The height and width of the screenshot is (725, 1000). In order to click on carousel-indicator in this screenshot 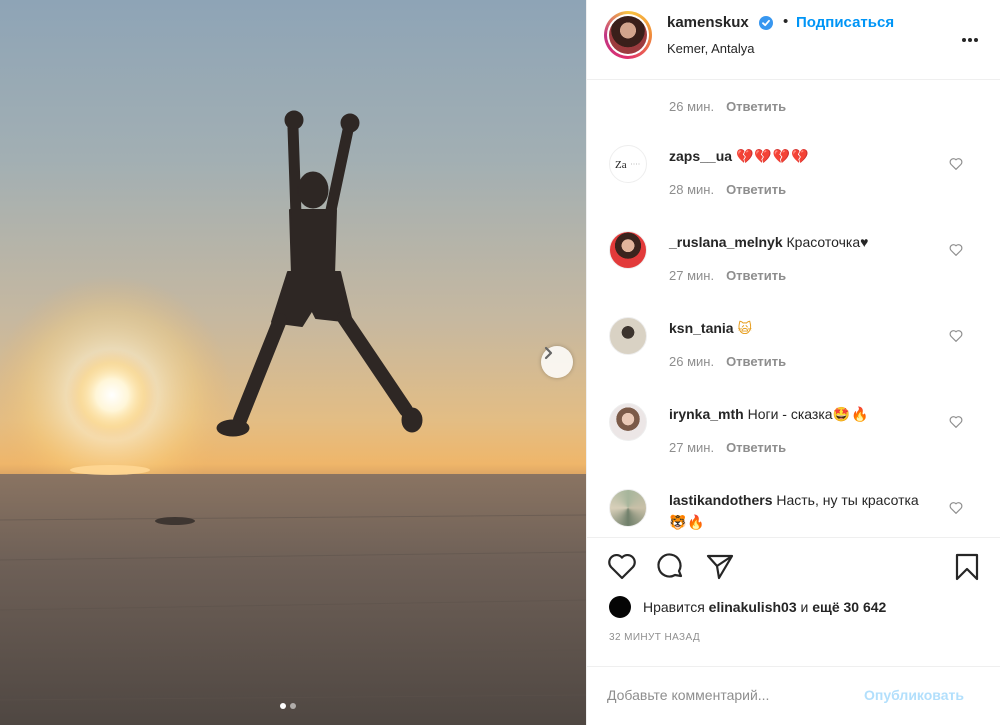, I will do `click(288, 706)`.